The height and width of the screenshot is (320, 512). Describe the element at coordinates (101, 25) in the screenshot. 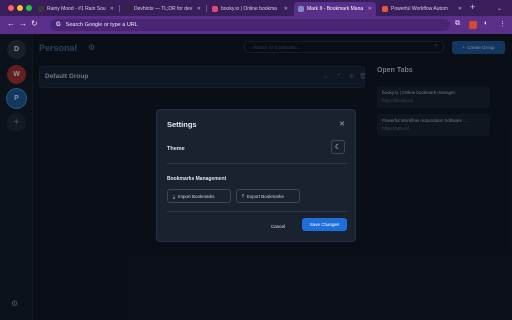

I see `address-bar-text: Search Google or type a URL` at that location.